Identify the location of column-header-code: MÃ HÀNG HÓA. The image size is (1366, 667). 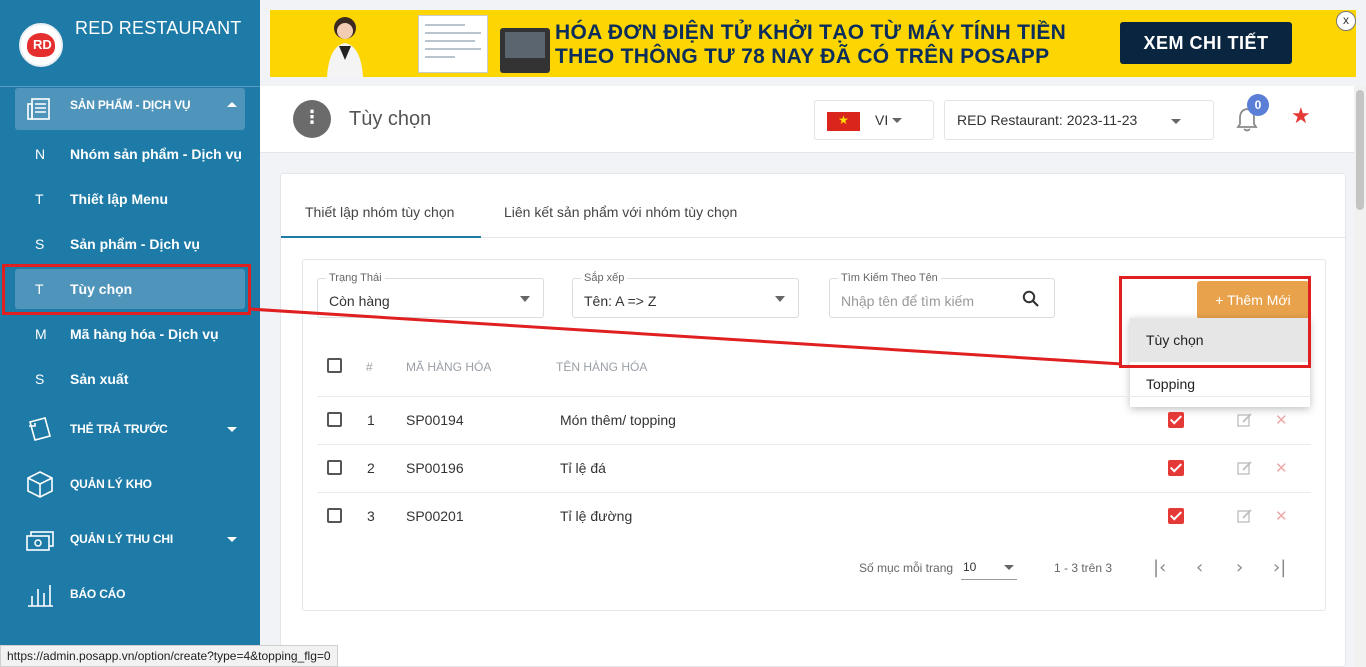
(449, 367).